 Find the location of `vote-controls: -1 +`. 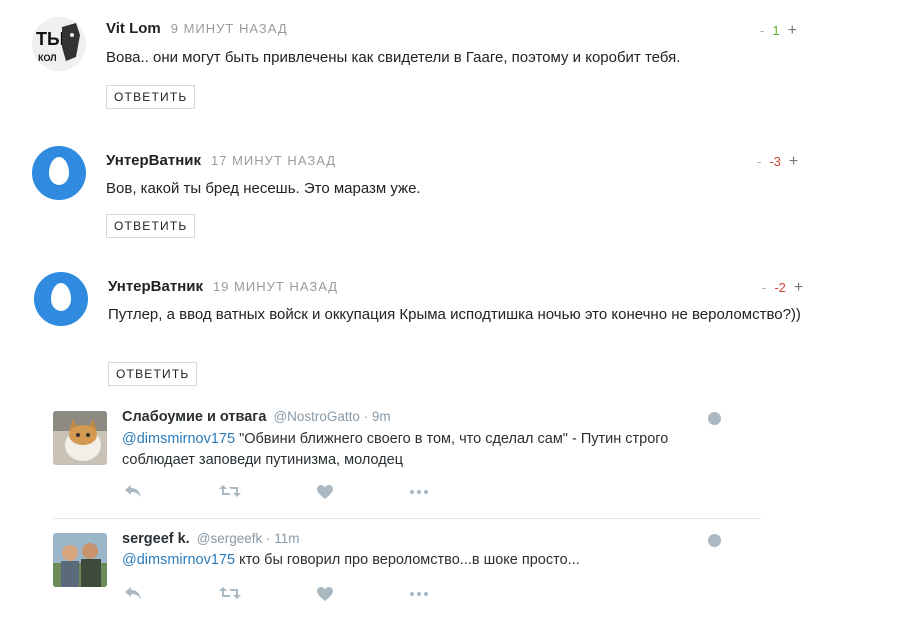

vote-controls: -1 + is located at coordinates (778, 31).